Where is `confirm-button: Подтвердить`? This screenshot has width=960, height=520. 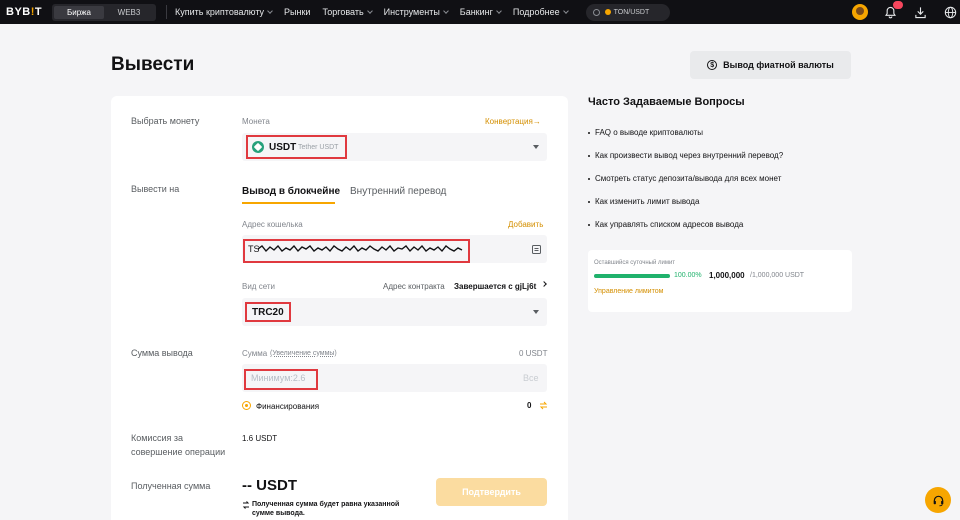 confirm-button: Подтвердить is located at coordinates (491, 492).